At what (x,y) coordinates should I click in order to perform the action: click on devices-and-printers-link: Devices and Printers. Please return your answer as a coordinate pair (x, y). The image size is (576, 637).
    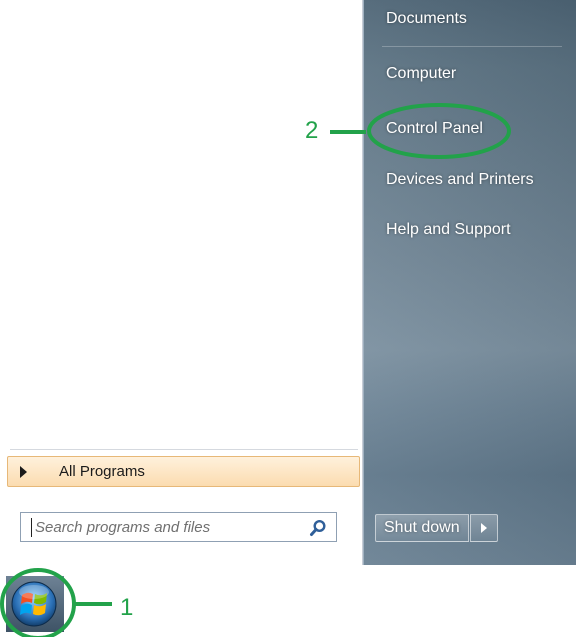
    Looking at the image, I should click on (460, 180).